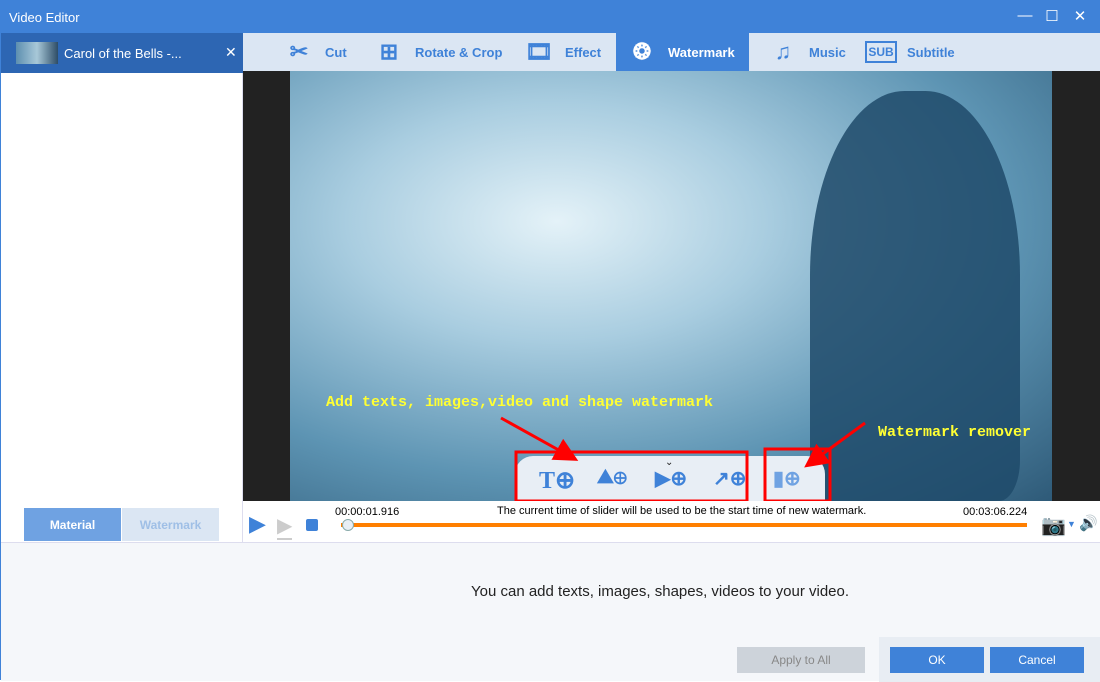 The image size is (1100, 682). Describe the element at coordinates (37, 53) in the screenshot. I see `video-thumbnail` at that location.